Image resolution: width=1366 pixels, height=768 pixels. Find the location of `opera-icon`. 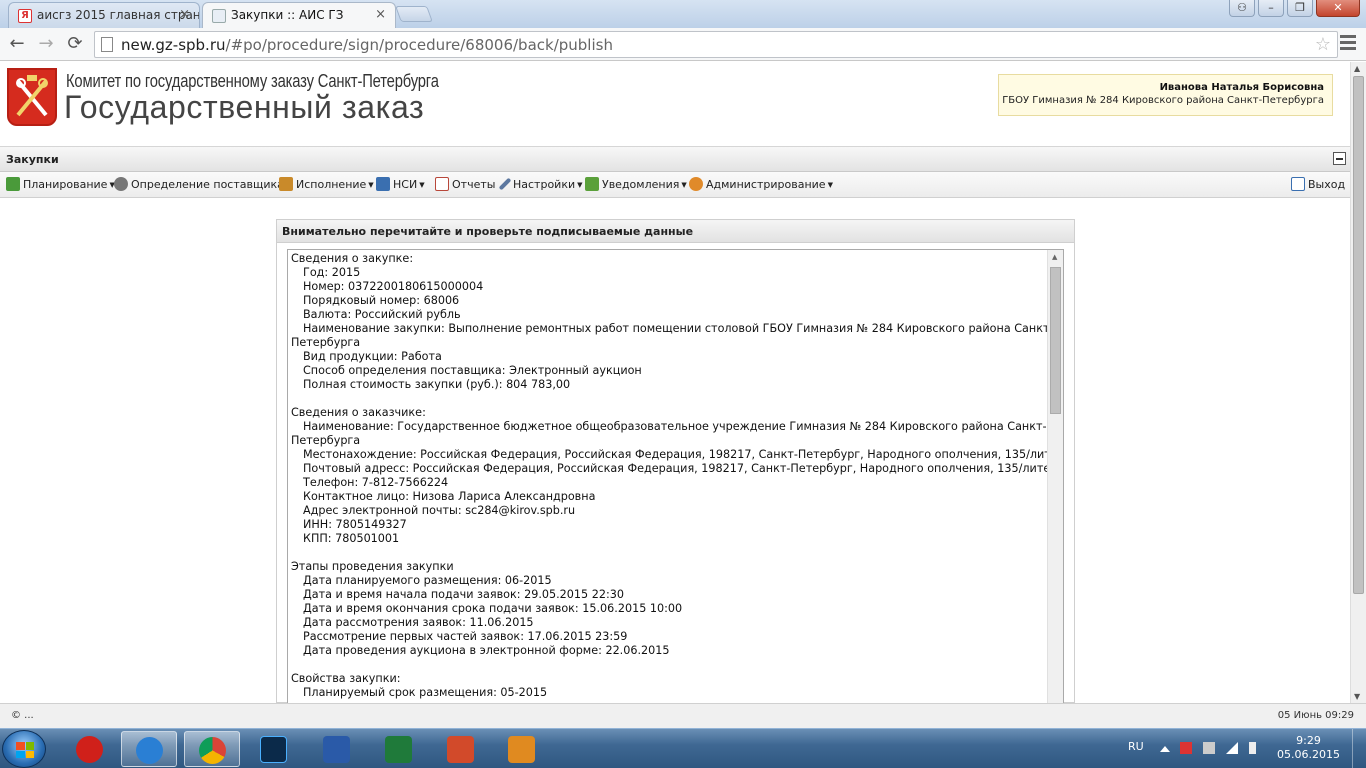

opera-icon is located at coordinates (89, 749).